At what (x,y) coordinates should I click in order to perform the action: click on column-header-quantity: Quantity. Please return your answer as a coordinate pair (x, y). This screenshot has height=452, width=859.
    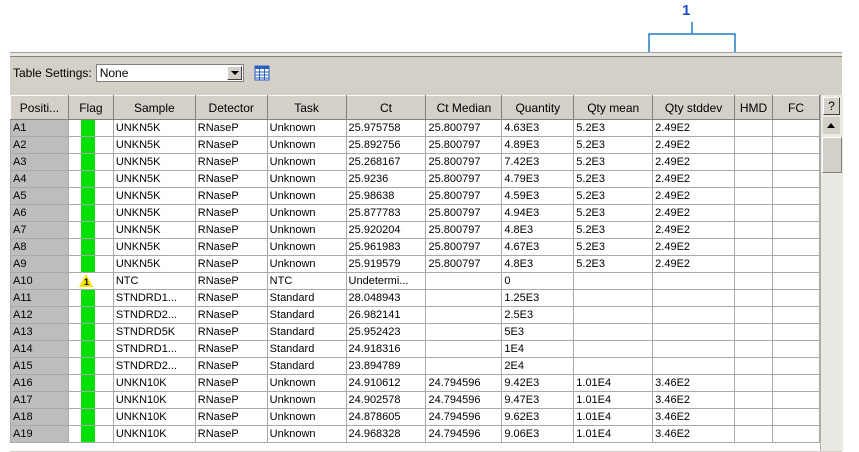
    Looking at the image, I should click on (538, 107).